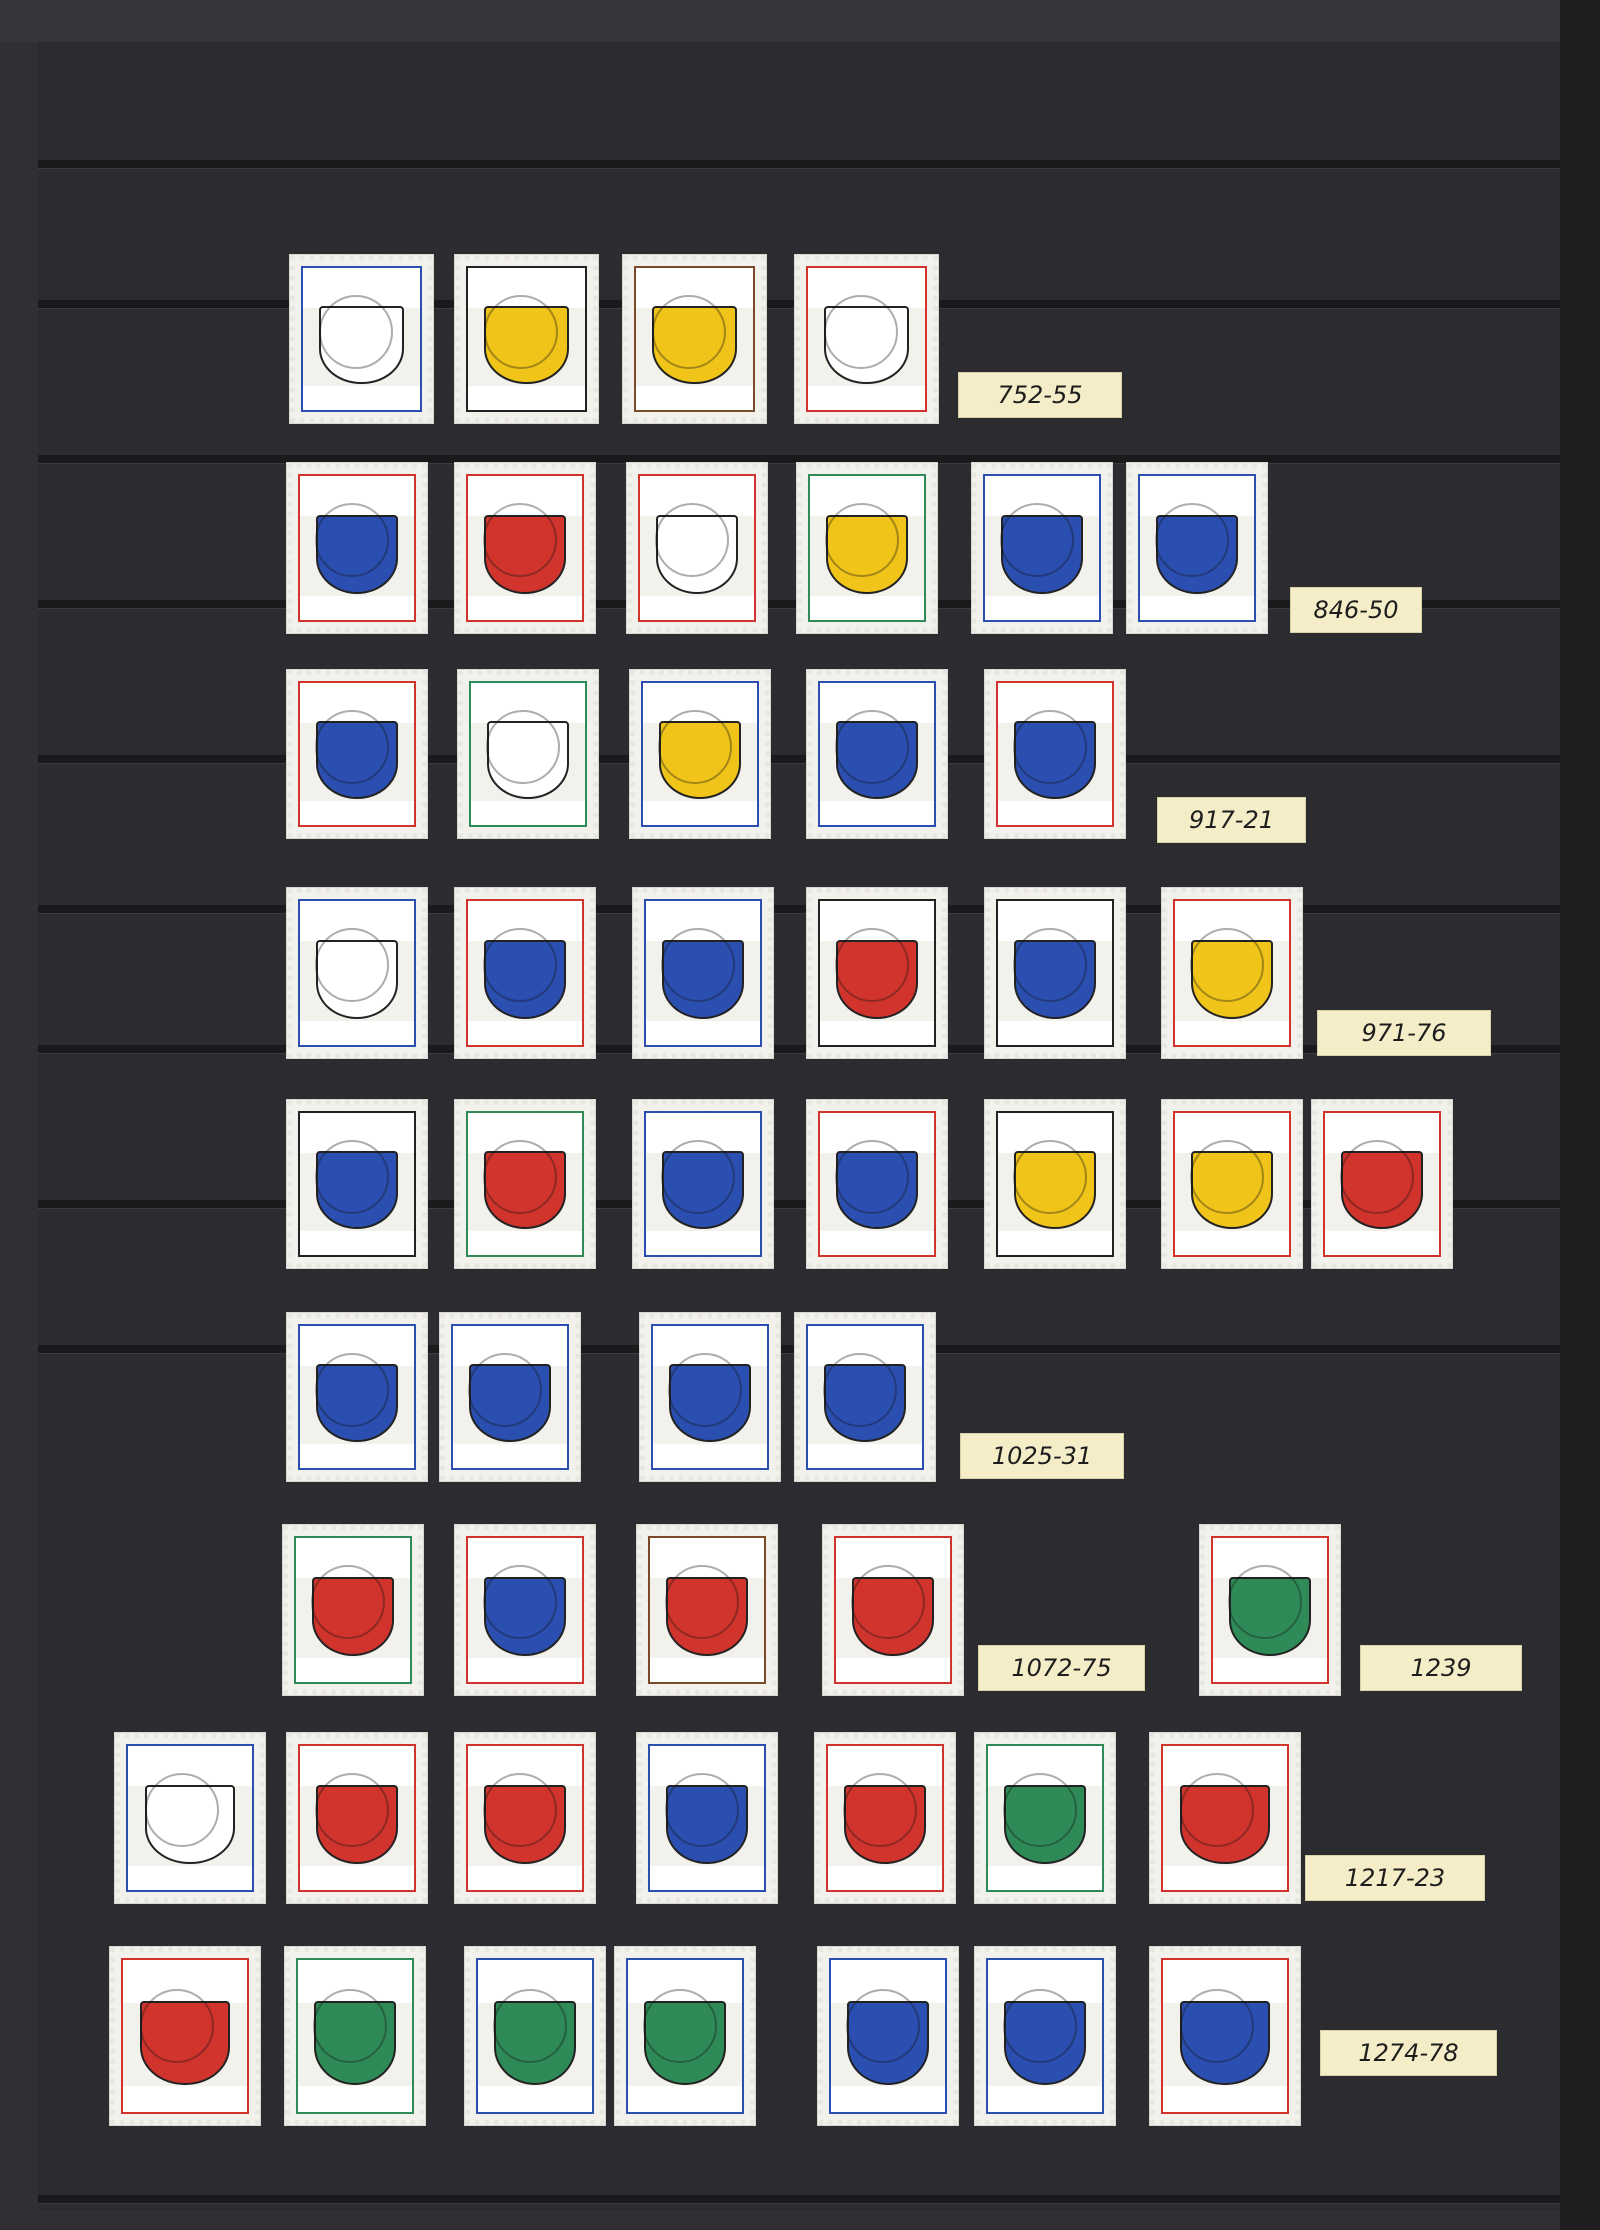 This screenshot has width=1600, height=2230. What do you see at coordinates (1580, 1115) in the screenshot?
I see `page-edge` at bounding box center [1580, 1115].